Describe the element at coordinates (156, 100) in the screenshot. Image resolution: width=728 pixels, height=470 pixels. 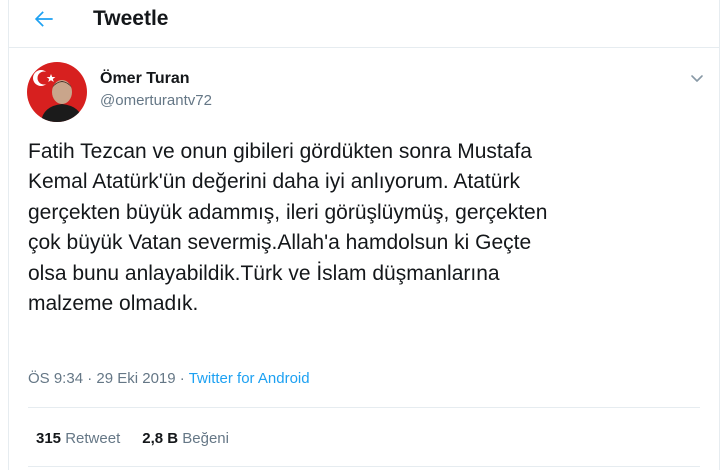
I see `author-handle: @omerturantv72` at that location.